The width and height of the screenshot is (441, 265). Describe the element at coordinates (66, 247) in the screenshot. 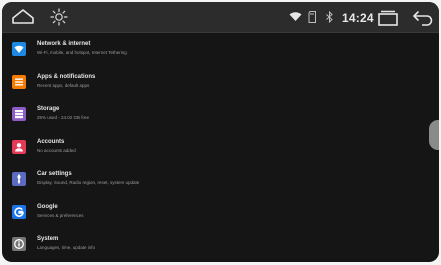

I see `settings-item-subtitle: Languages, time, update info` at that location.